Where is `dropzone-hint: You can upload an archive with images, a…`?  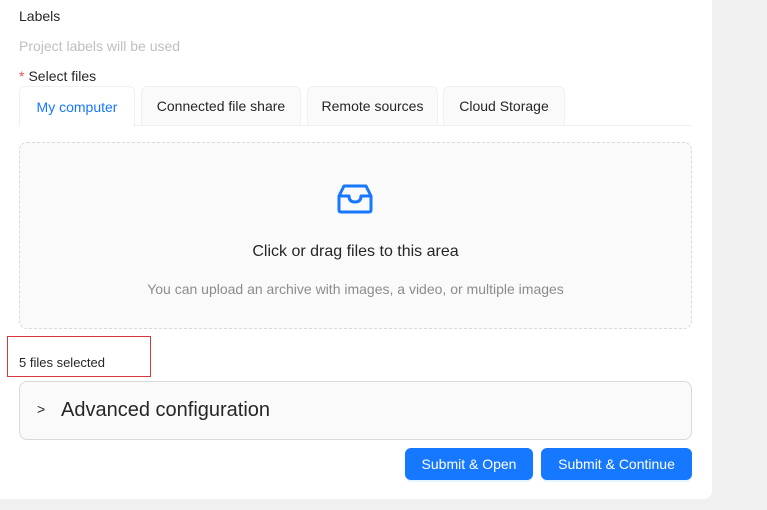 dropzone-hint: You can upload an archive with images, a… is located at coordinates (355, 289).